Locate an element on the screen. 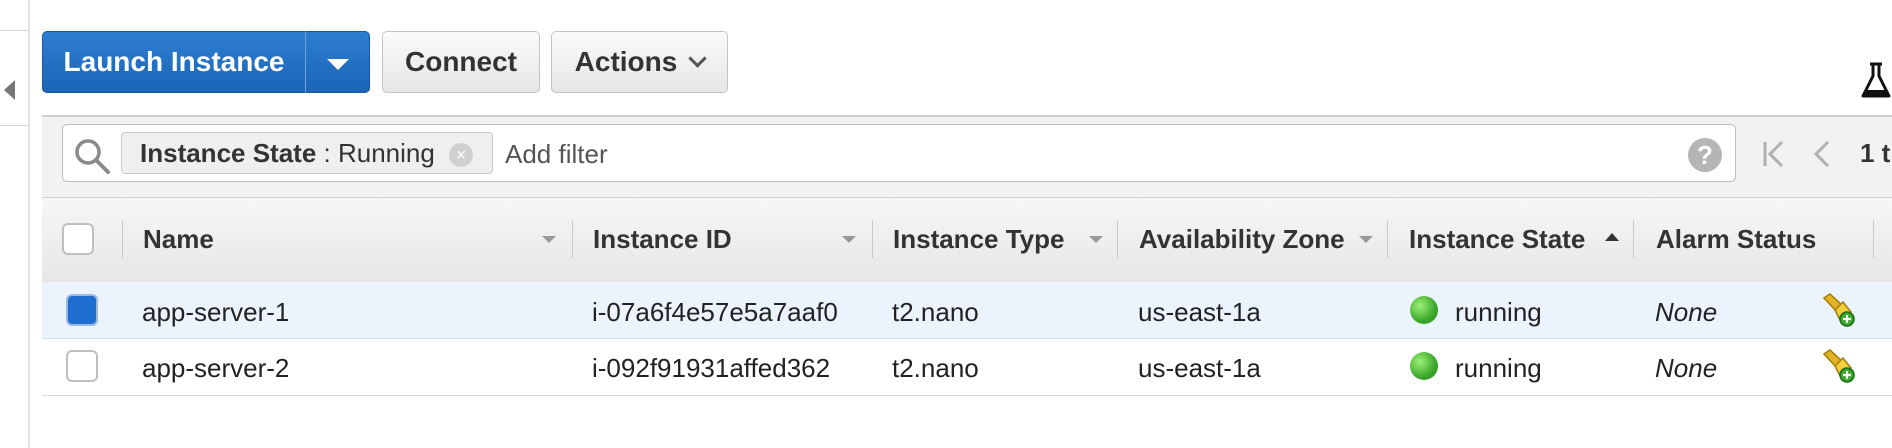  column-header-label: Availability Zone is located at coordinates (1242, 238).